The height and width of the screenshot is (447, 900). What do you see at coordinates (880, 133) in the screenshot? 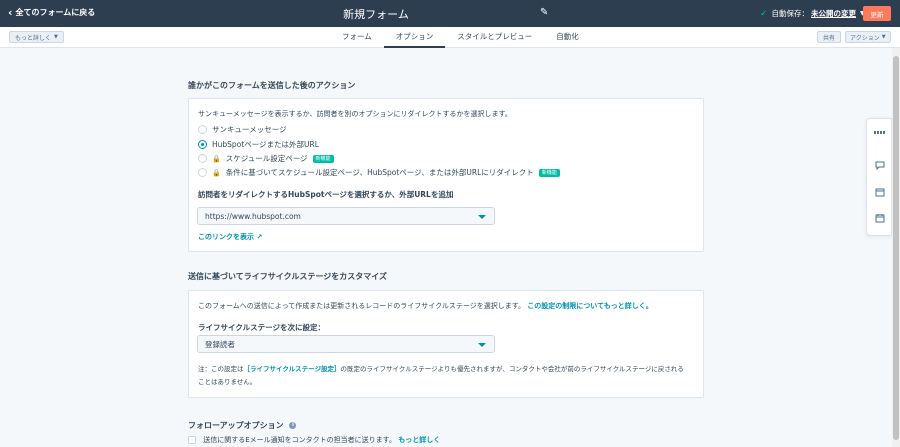
I see `grid-icon` at bounding box center [880, 133].